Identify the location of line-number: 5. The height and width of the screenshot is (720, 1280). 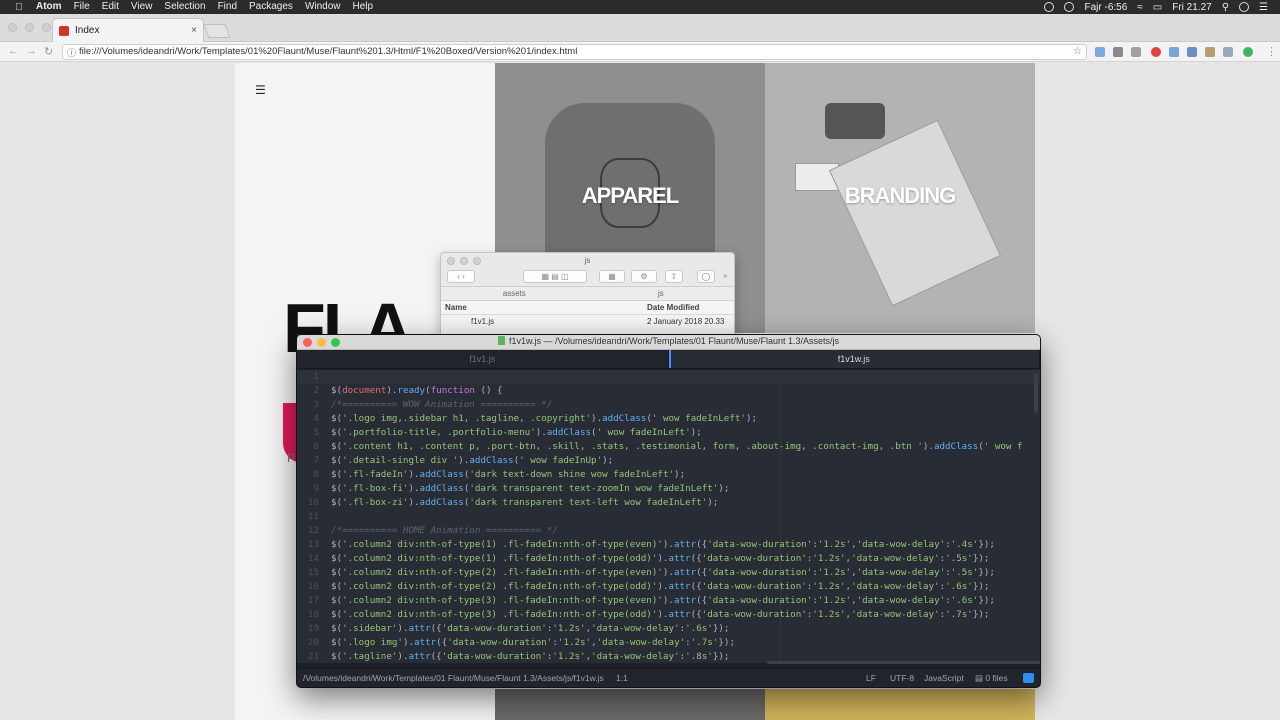
(308, 433).